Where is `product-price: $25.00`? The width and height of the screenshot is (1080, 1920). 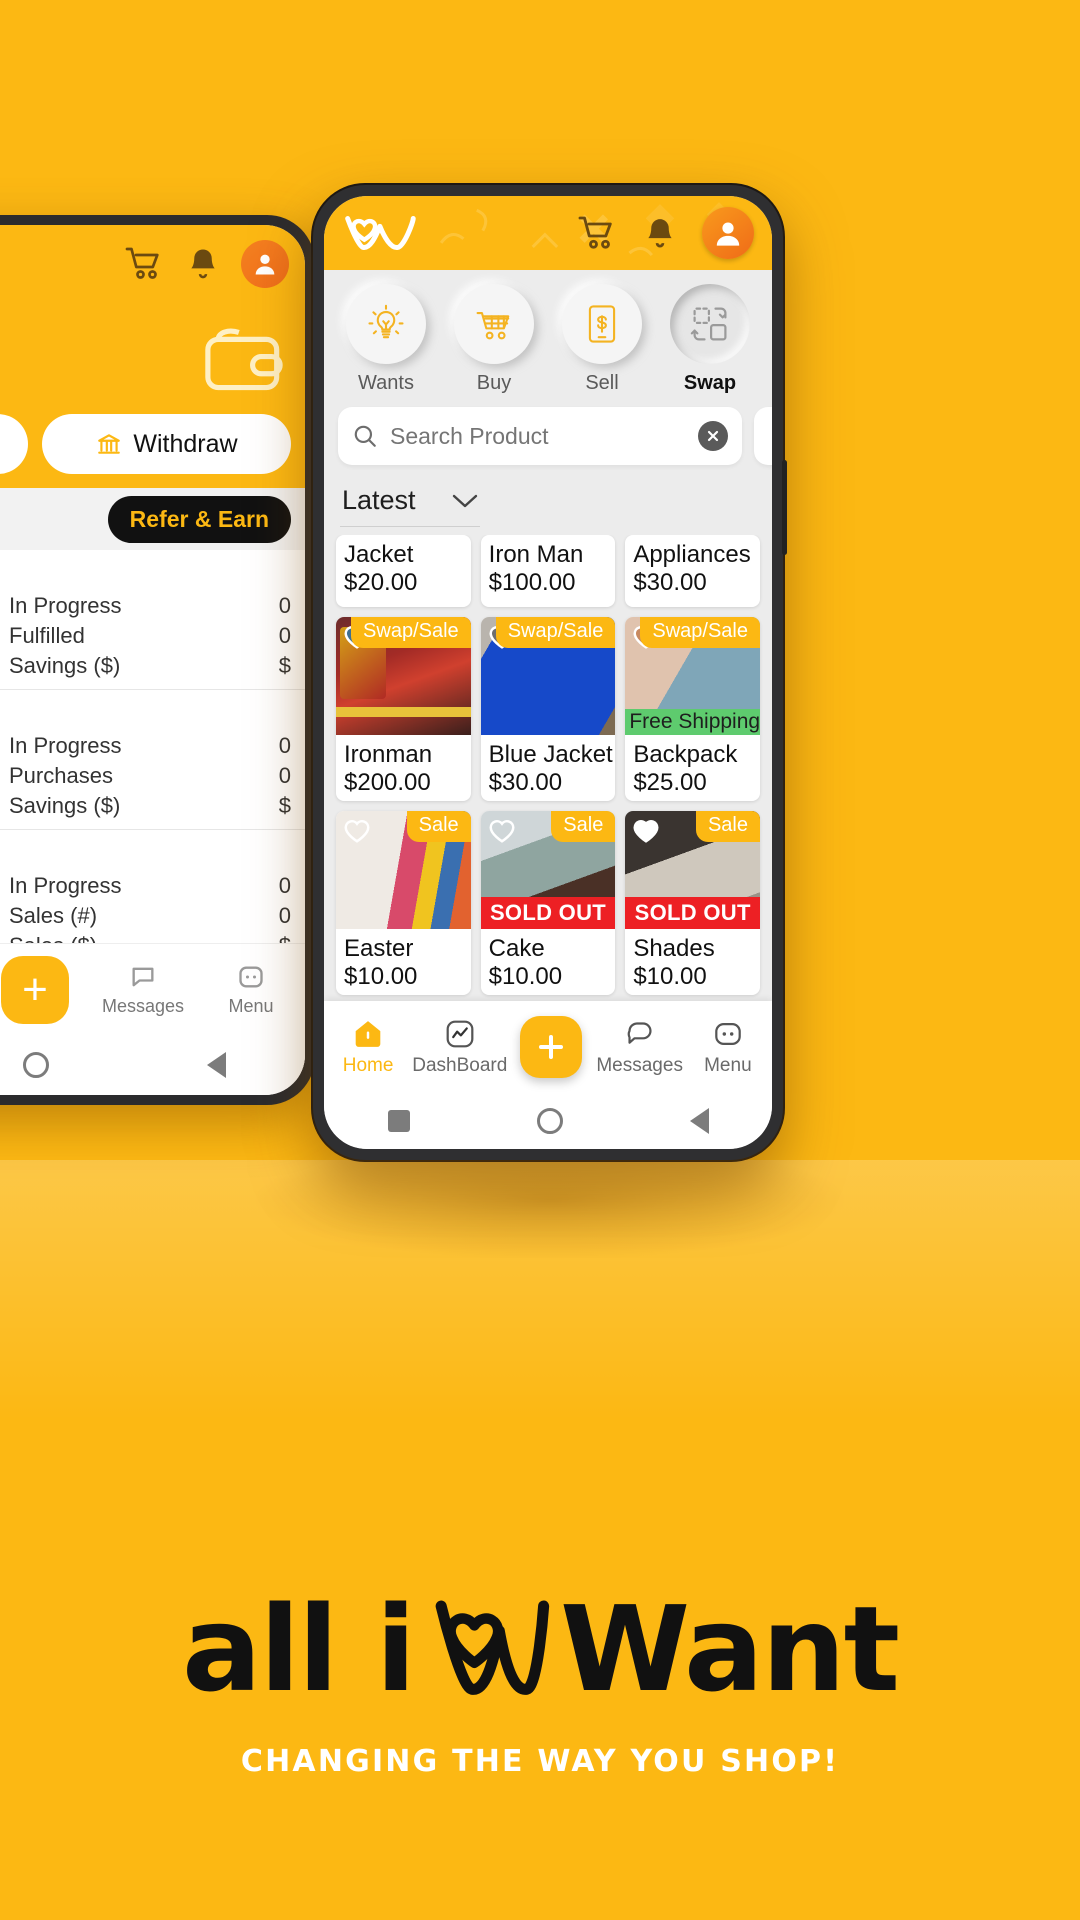
product-price: $25.00 is located at coordinates (670, 782).